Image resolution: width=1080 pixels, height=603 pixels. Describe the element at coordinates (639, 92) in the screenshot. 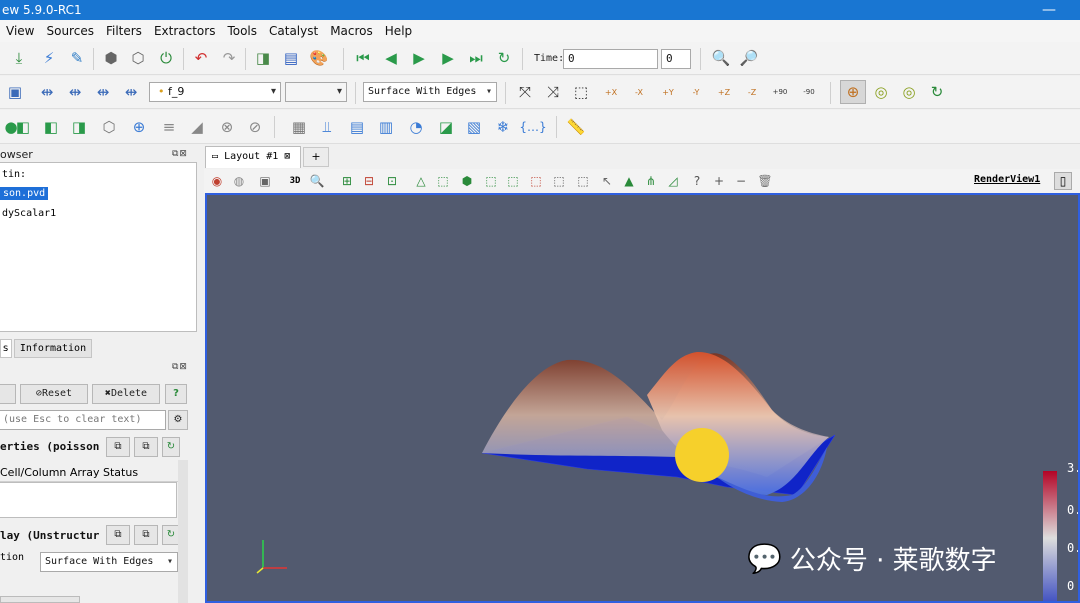

I see `view-minus-x-icon: -X` at that location.